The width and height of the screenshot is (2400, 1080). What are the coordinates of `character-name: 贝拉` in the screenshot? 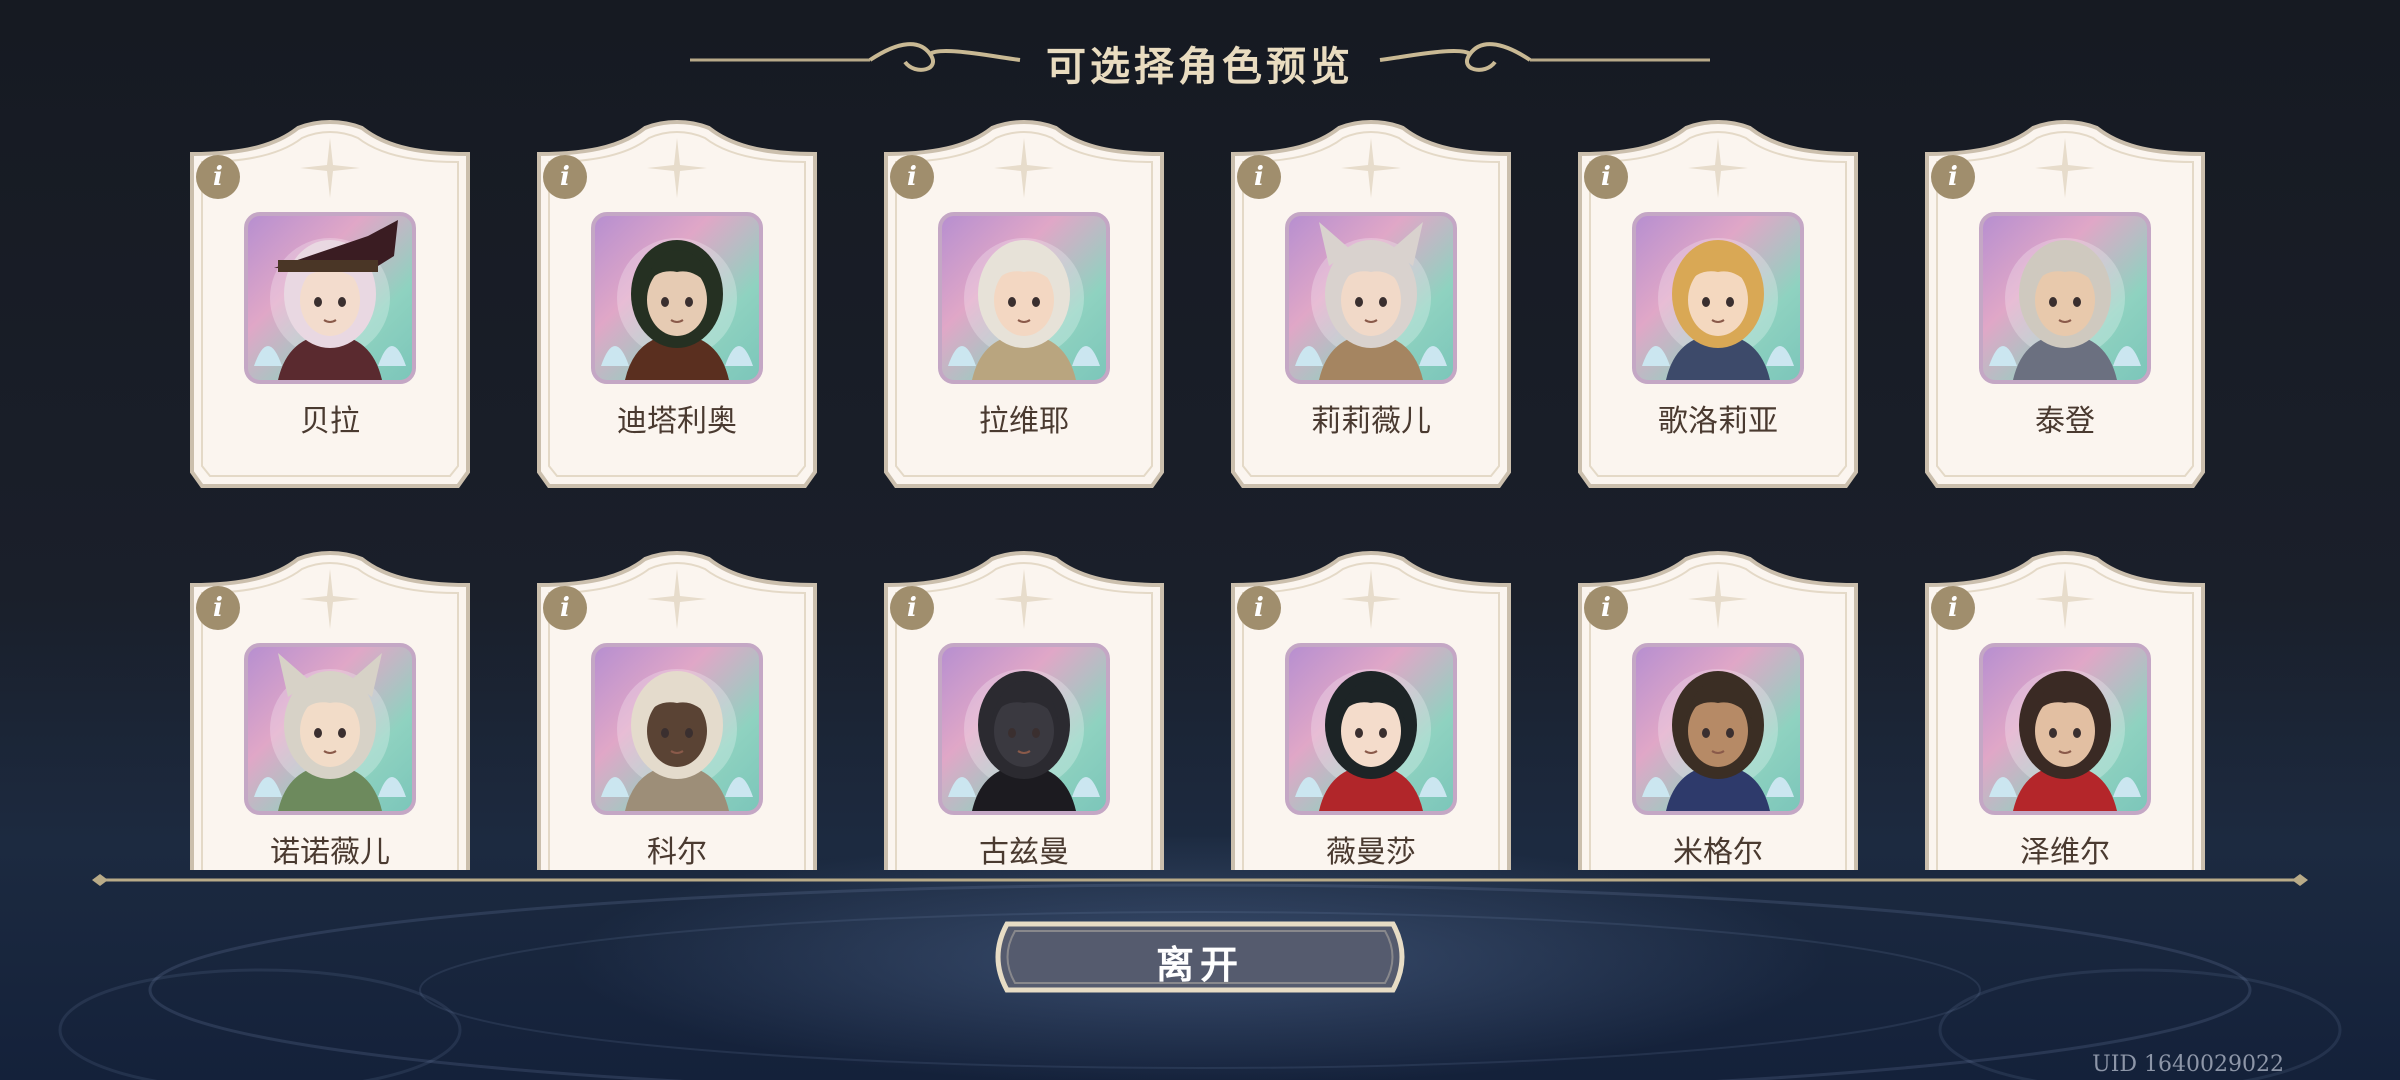 It's located at (330, 421).